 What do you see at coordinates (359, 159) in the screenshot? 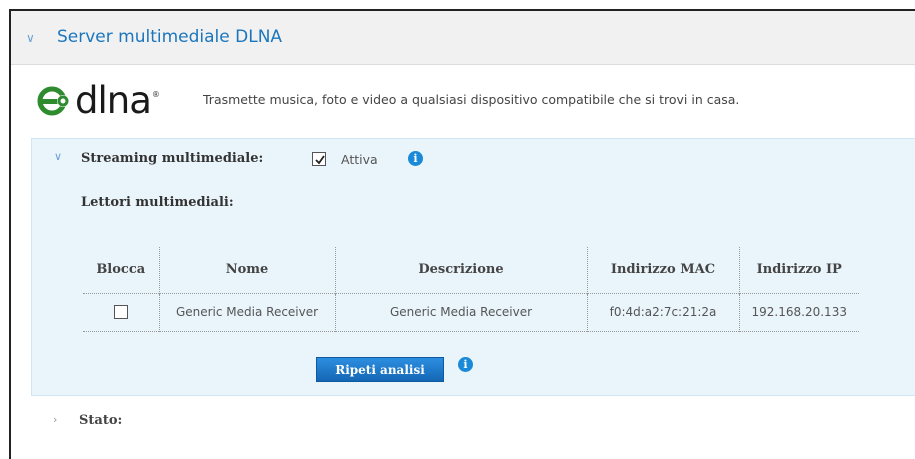
I see `streaming-enabled-label: Attiva` at bounding box center [359, 159].